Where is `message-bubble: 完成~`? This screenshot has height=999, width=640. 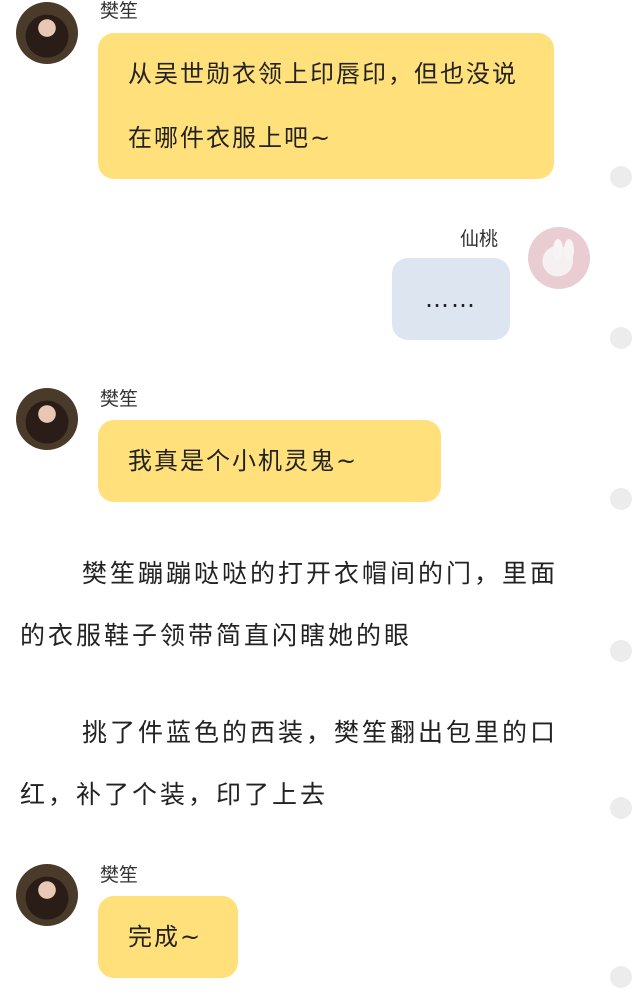
message-bubble: 完成~ is located at coordinates (168, 937).